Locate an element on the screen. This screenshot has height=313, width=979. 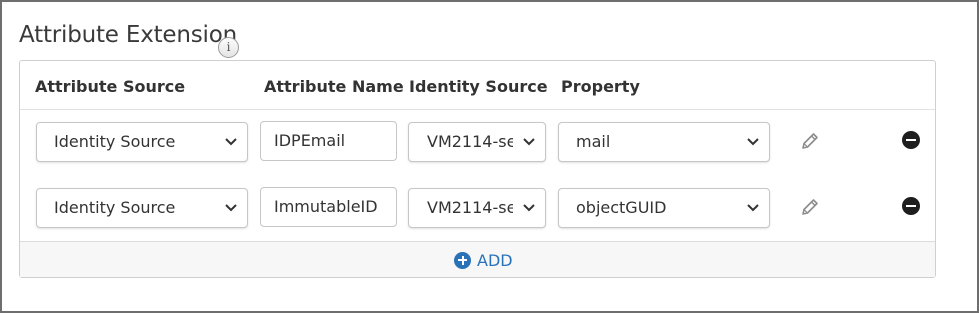
info-icon: i is located at coordinates (228, 47).